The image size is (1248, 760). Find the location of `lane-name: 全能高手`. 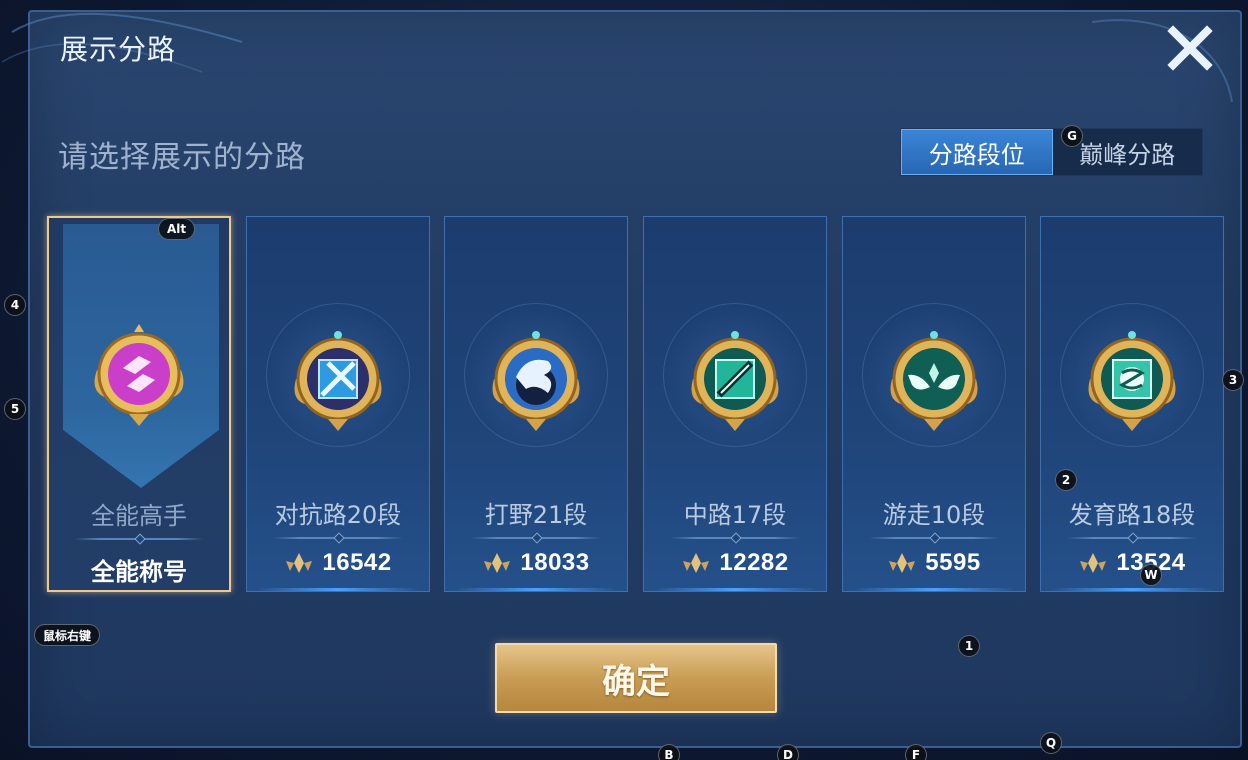

lane-name: 全能高手 is located at coordinates (139, 516).